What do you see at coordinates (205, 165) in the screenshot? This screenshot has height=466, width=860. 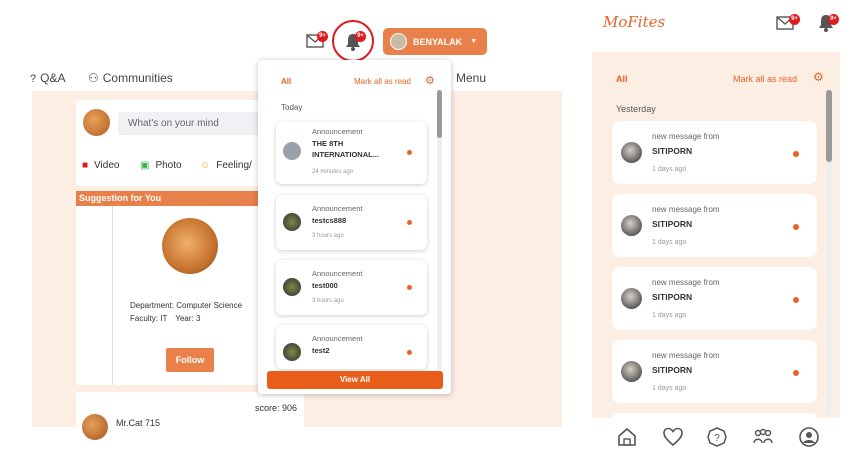 I see `smiley-icon: ☺` at bounding box center [205, 165].